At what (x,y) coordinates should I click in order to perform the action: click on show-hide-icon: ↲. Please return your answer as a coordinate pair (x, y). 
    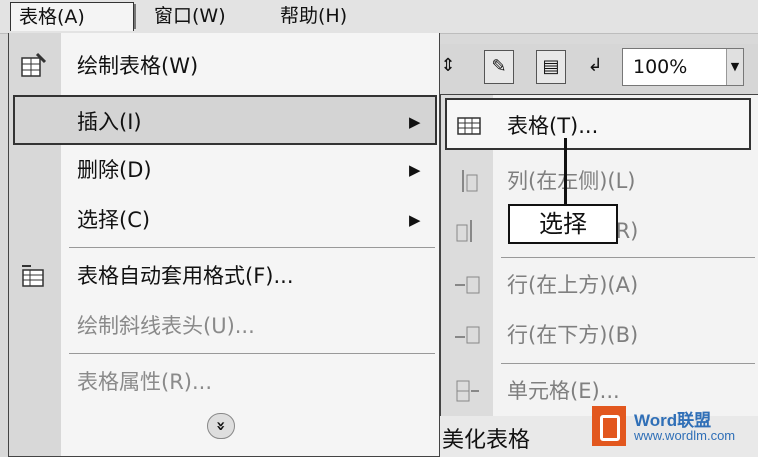
    Looking at the image, I should click on (595, 67).